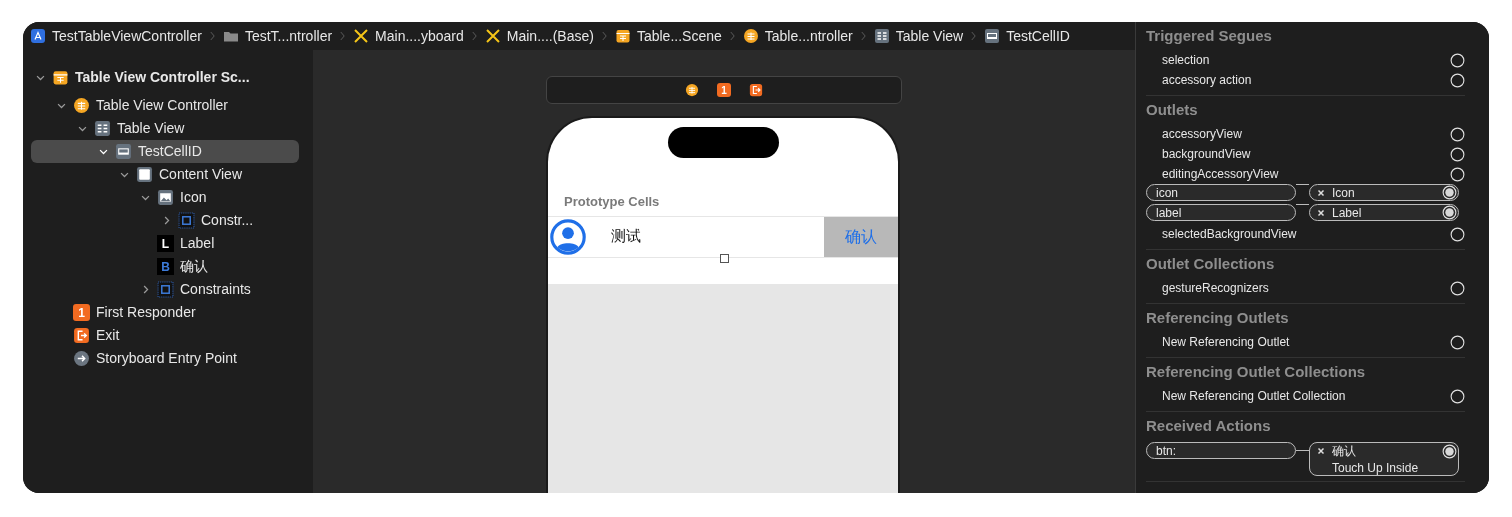 This screenshot has width=1512, height=517. Describe the element at coordinates (1230, 234) in the screenshot. I see `outlet-name: selectedBackgroundView` at that location.